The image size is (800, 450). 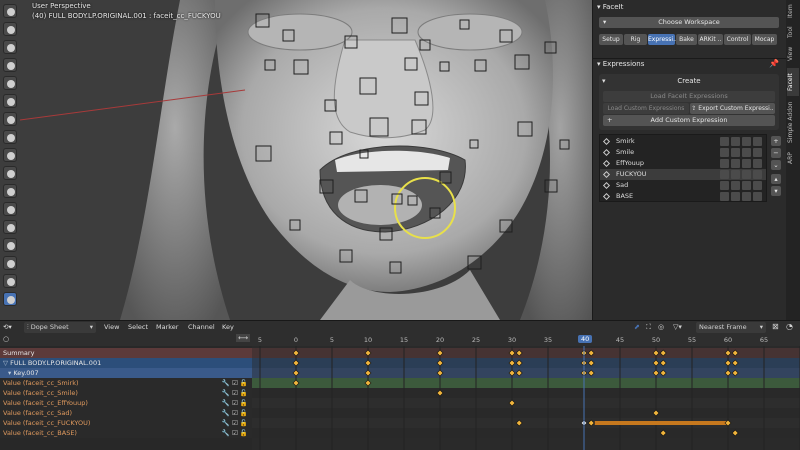 I want to click on brush-tool-5-icon, so click(x=10, y=83).